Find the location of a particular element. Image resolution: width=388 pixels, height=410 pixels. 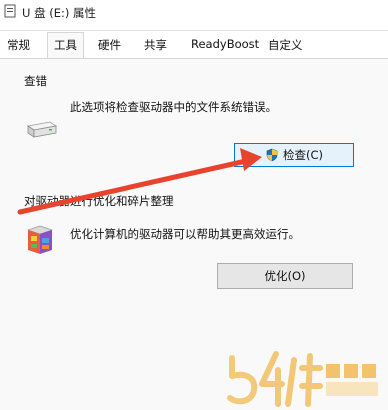

tab-strip: 常规 工具 硬件 共享 ReadyBoost 自定义 is located at coordinates (194, 45).